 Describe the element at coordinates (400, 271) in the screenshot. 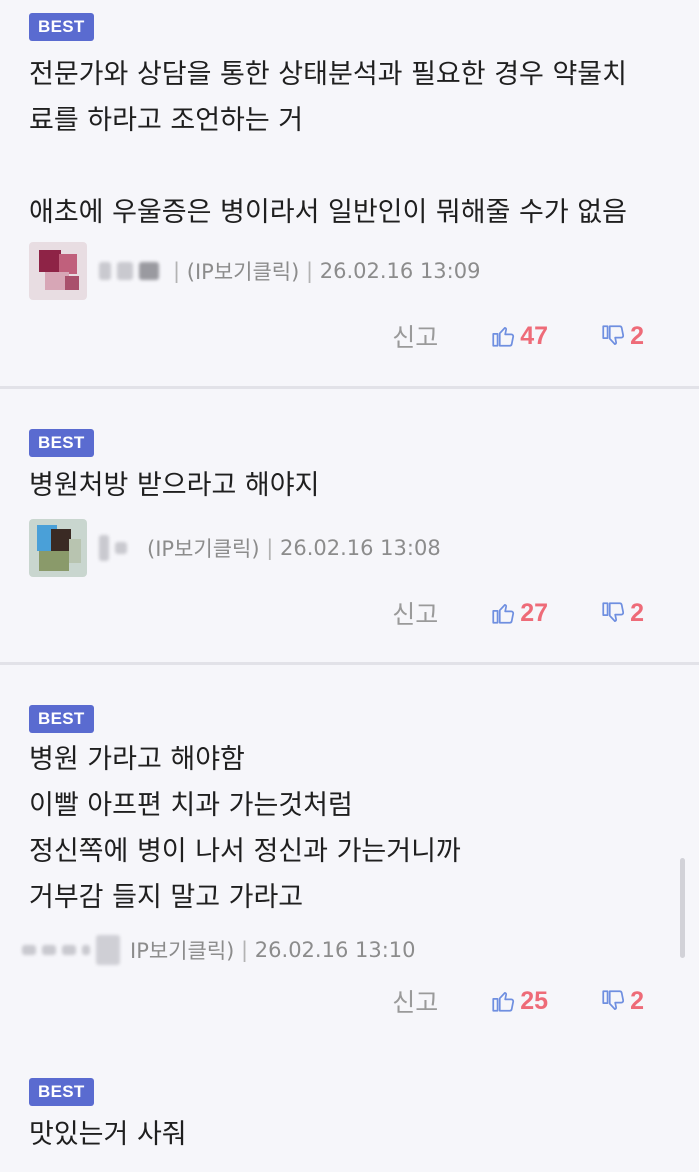

I see `comment-date: 26.02.16 13:09` at that location.